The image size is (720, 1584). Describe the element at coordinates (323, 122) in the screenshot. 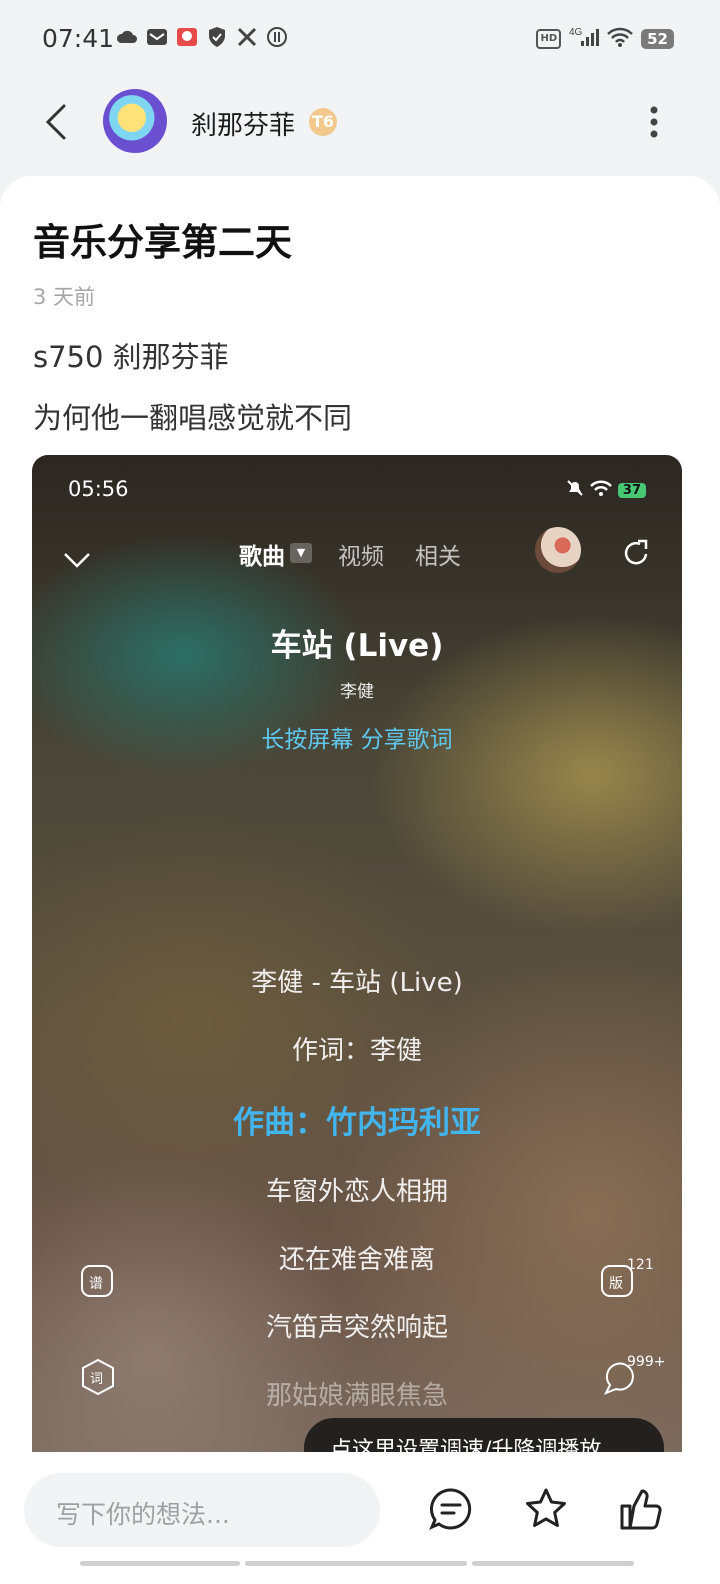

I see `level-badge: T6` at that location.